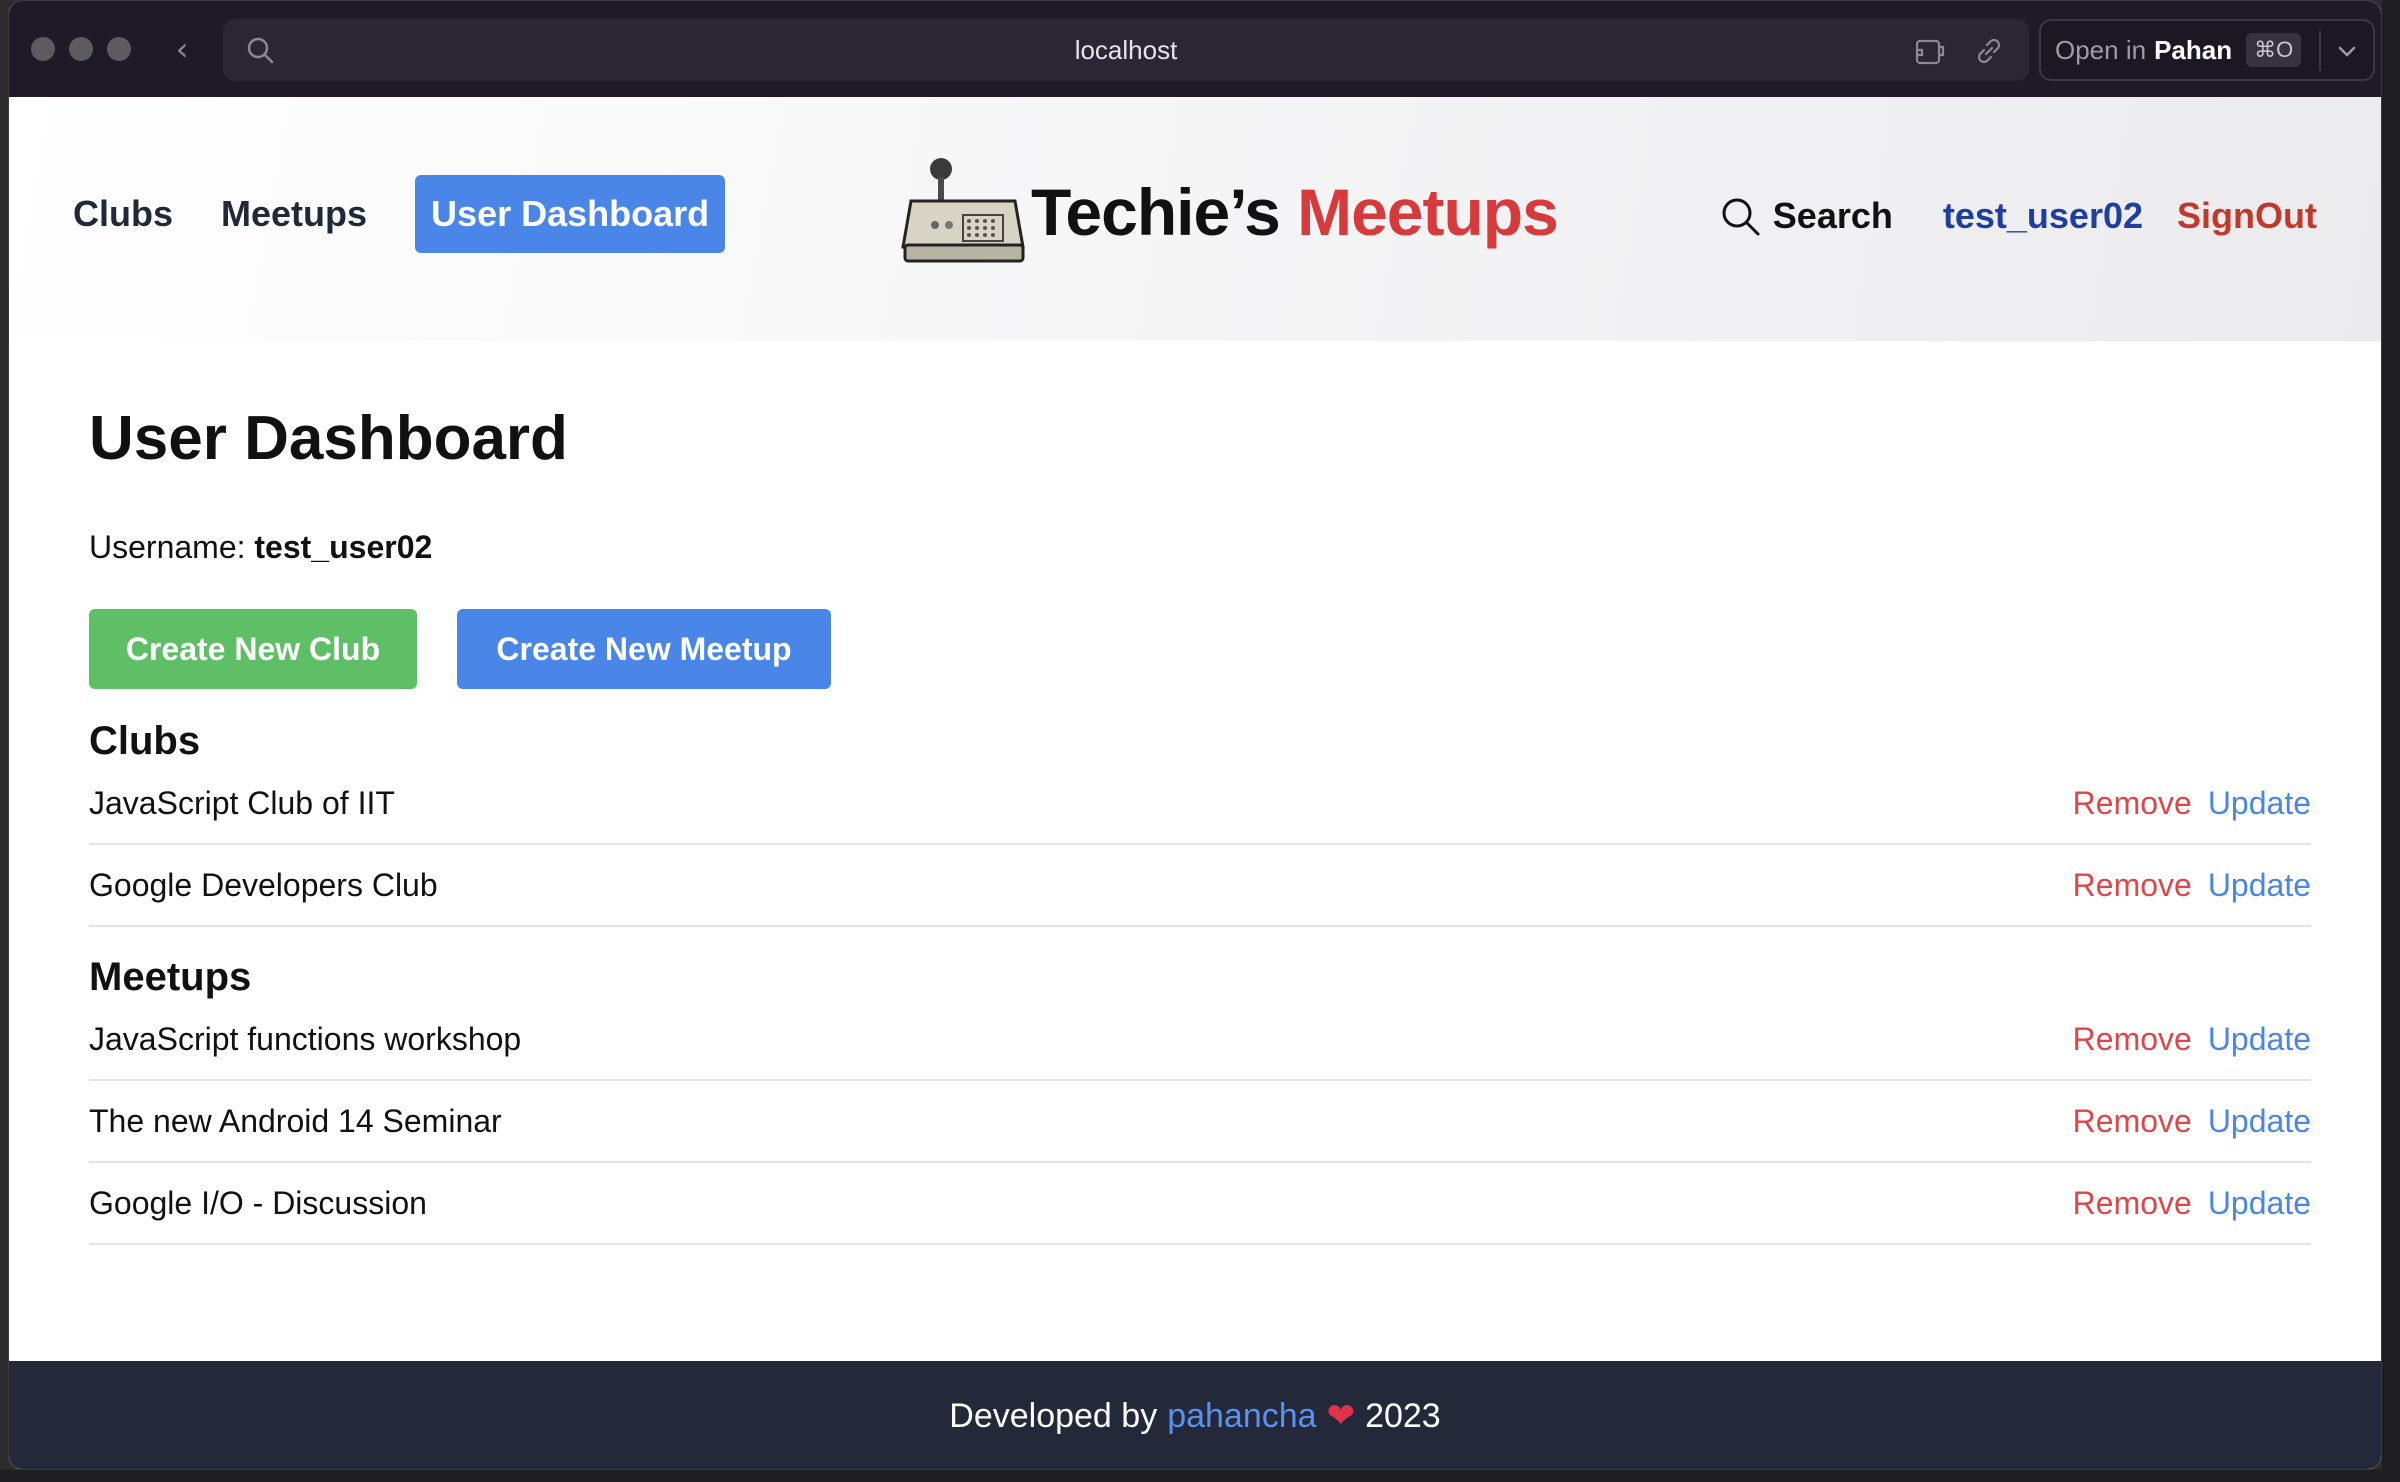  What do you see at coordinates (242, 802) in the screenshot?
I see `club-name: JavaScript Club of IIT` at bounding box center [242, 802].